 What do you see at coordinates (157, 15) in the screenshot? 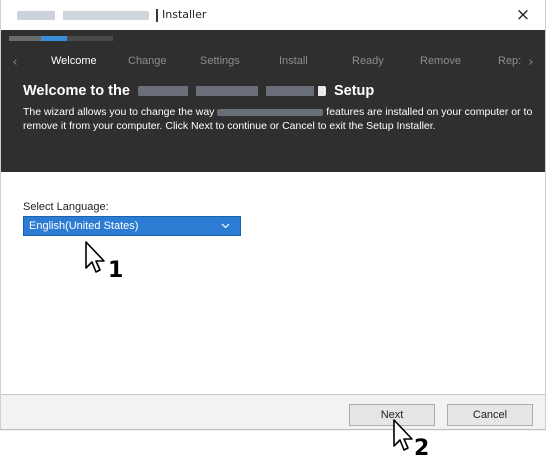
I see `title-separator` at bounding box center [157, 15].